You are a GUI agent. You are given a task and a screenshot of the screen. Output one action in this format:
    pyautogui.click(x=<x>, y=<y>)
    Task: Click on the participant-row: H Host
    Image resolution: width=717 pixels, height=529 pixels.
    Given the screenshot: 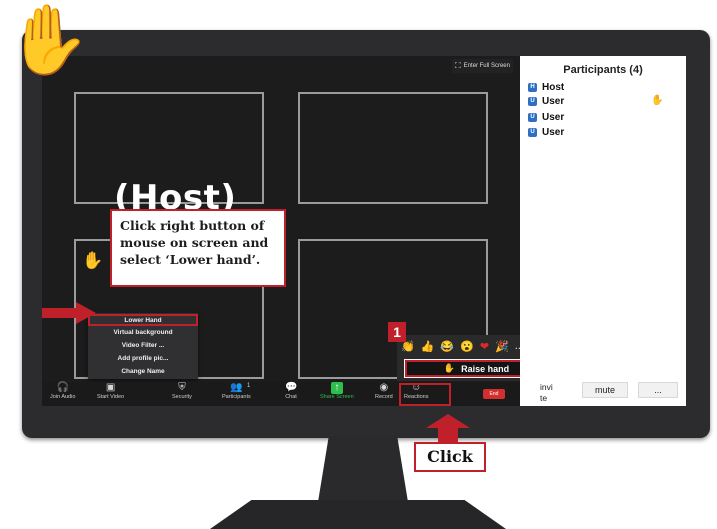 What is the action you would take?
    pyautogui.click(x=546, y=87)
    